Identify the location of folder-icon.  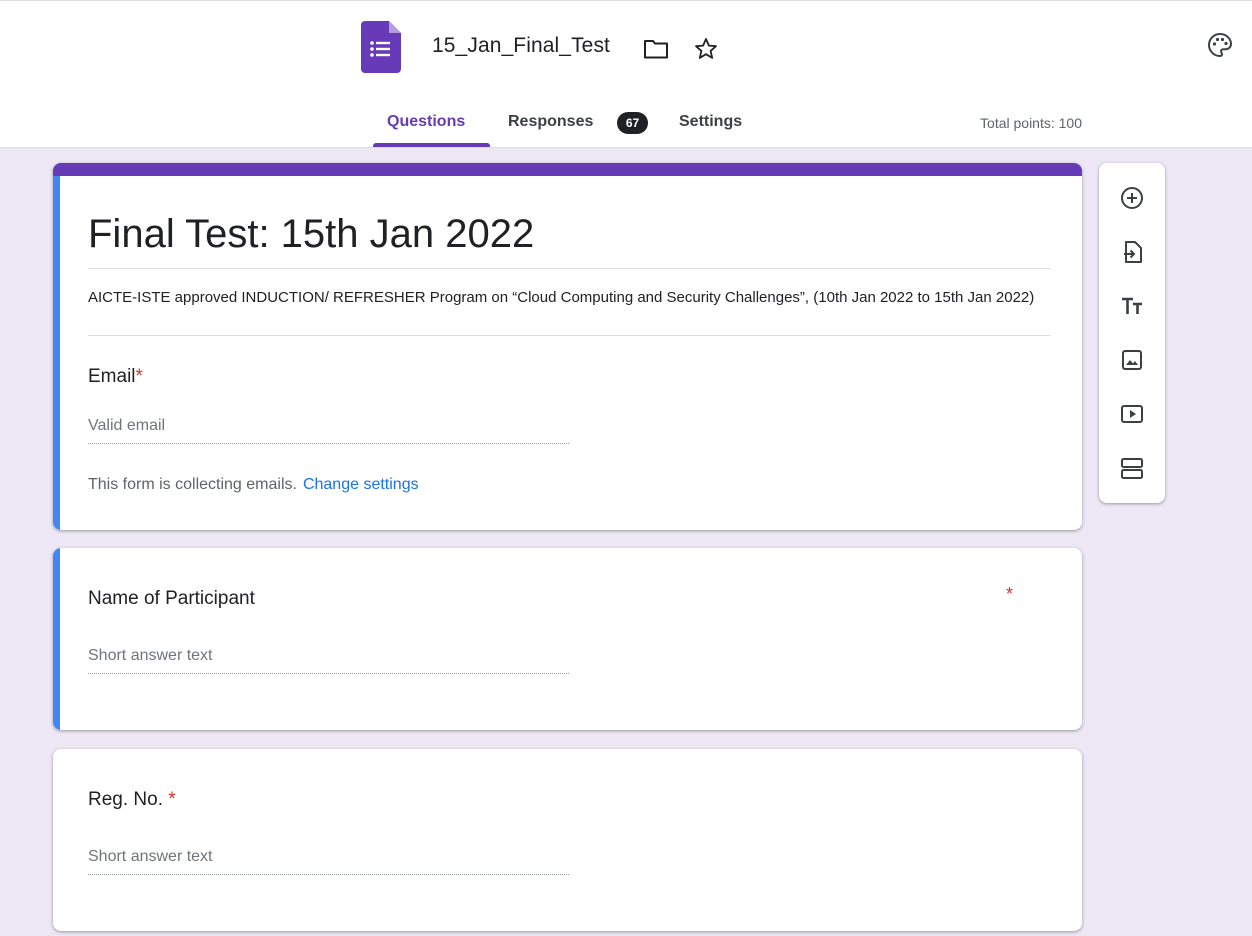
(656, 49).